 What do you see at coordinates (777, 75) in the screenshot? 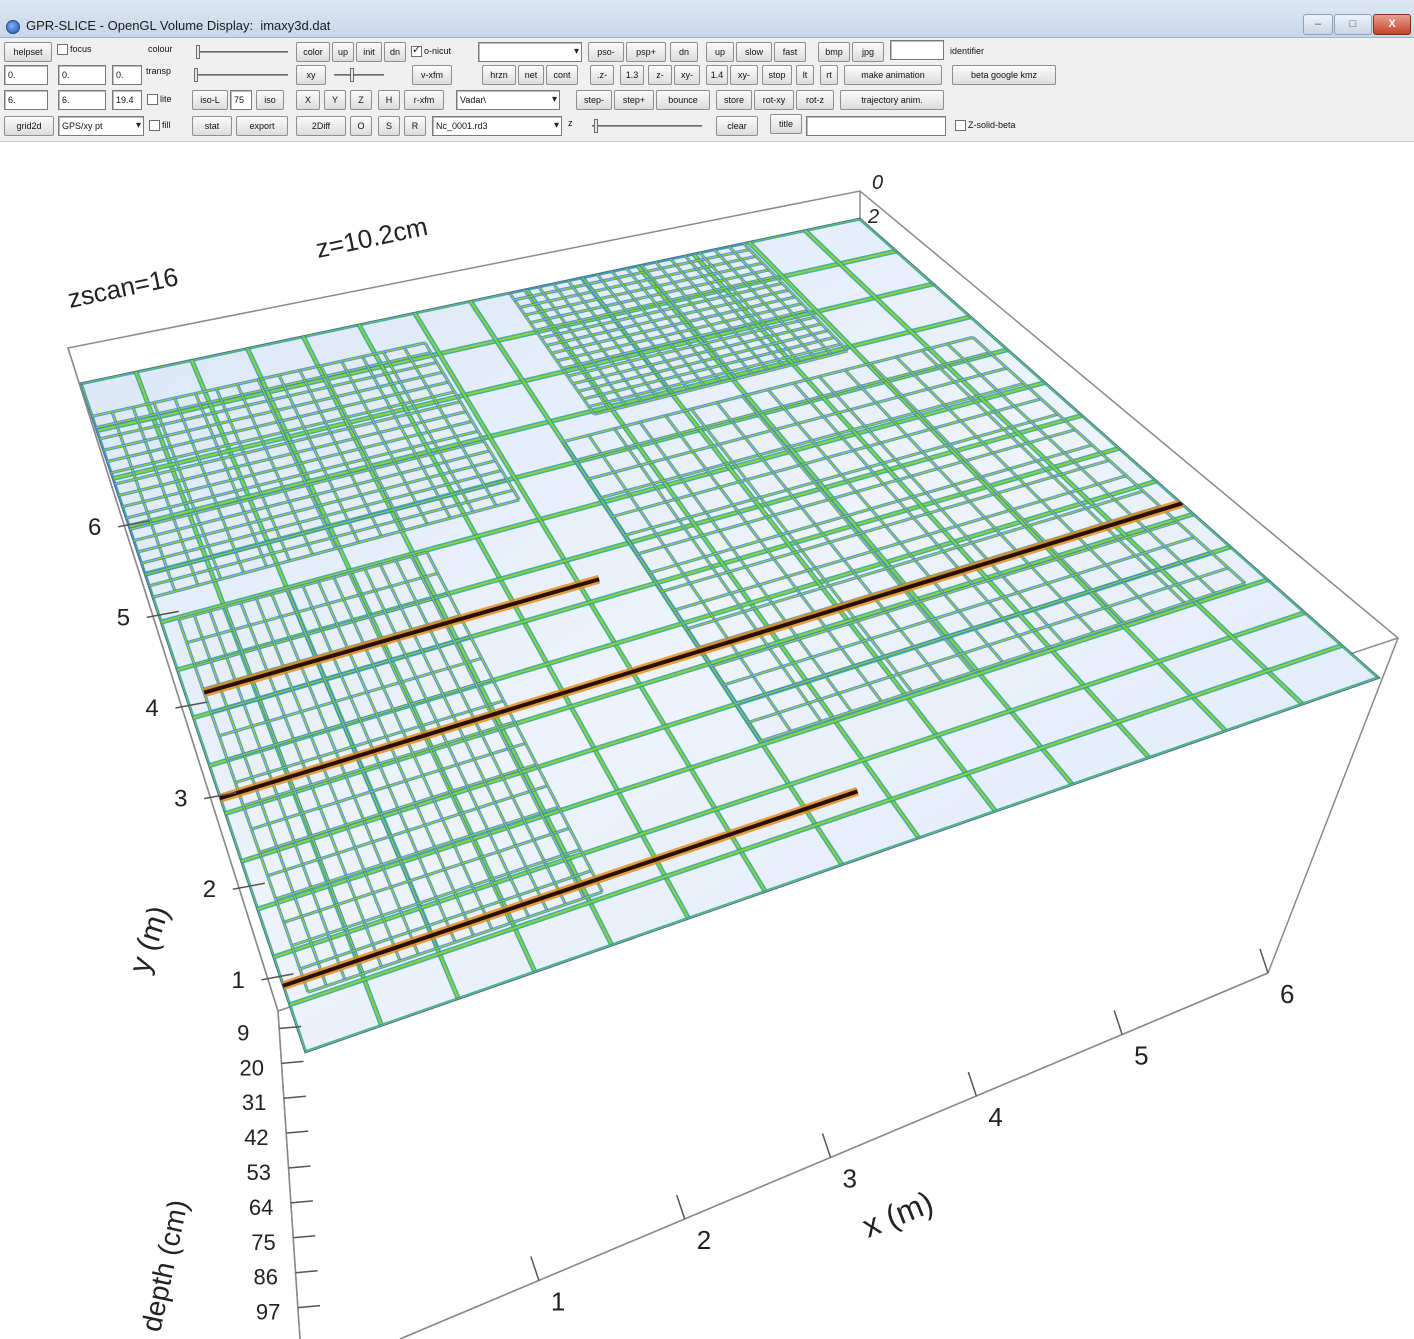
I see `stop-button: stop` at bounding box center [777, 75].